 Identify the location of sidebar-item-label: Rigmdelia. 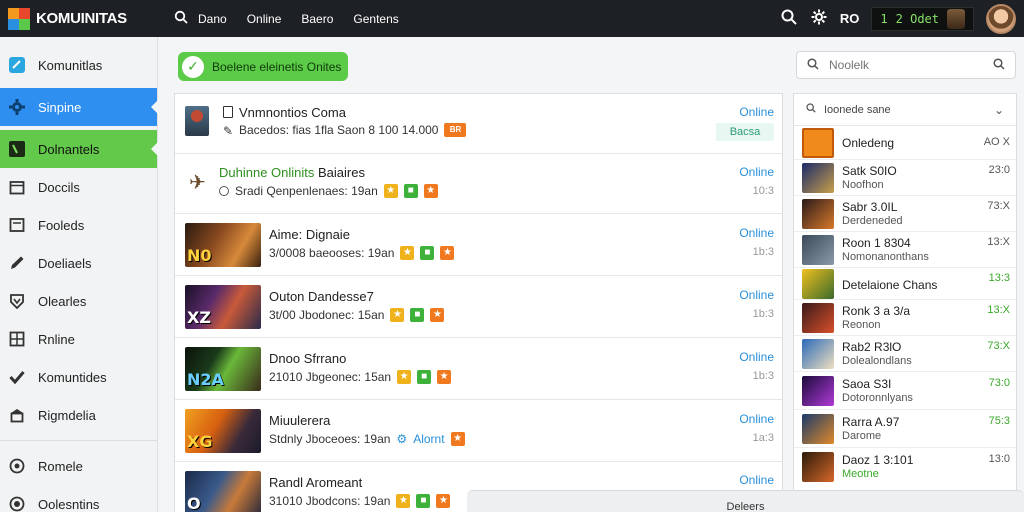
(67, 415).